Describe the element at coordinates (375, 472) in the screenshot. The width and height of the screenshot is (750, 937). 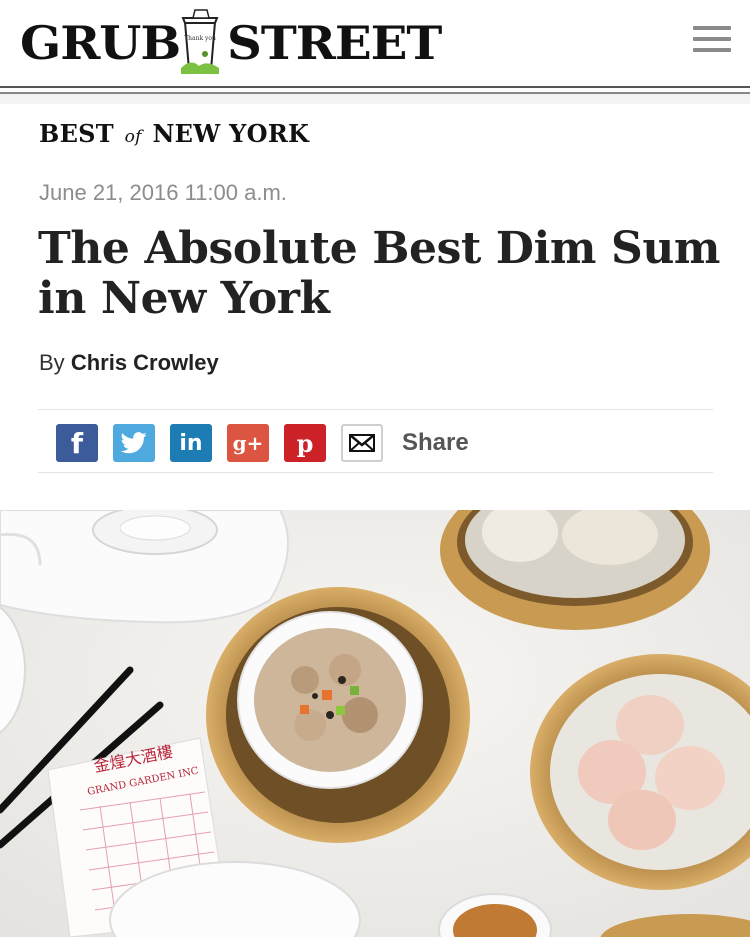
I see `share-divider-bottom` at that location.